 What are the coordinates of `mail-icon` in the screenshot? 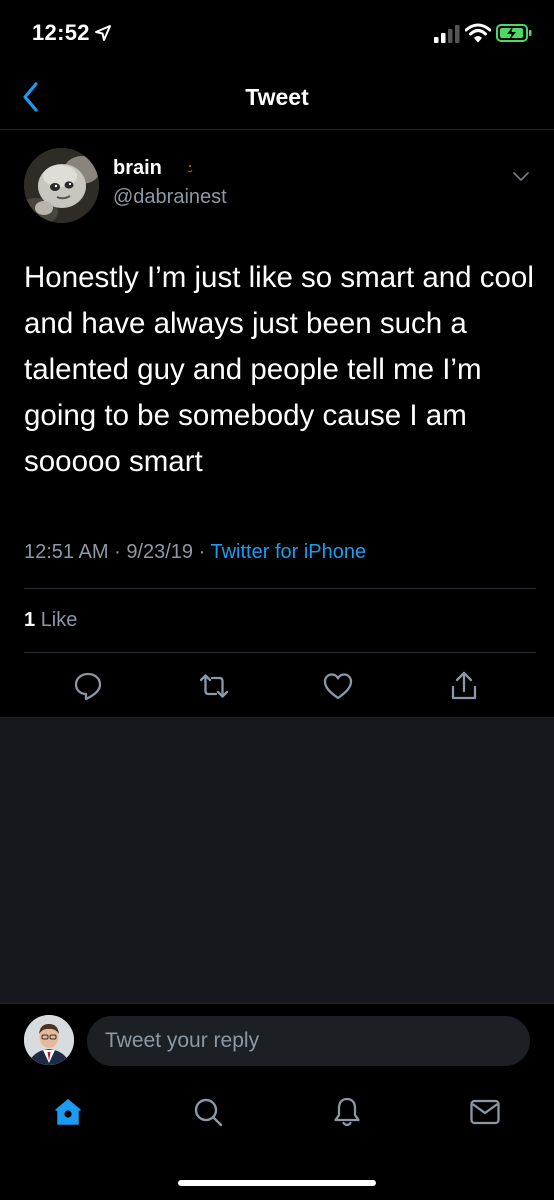 It's located at (485, 1112).